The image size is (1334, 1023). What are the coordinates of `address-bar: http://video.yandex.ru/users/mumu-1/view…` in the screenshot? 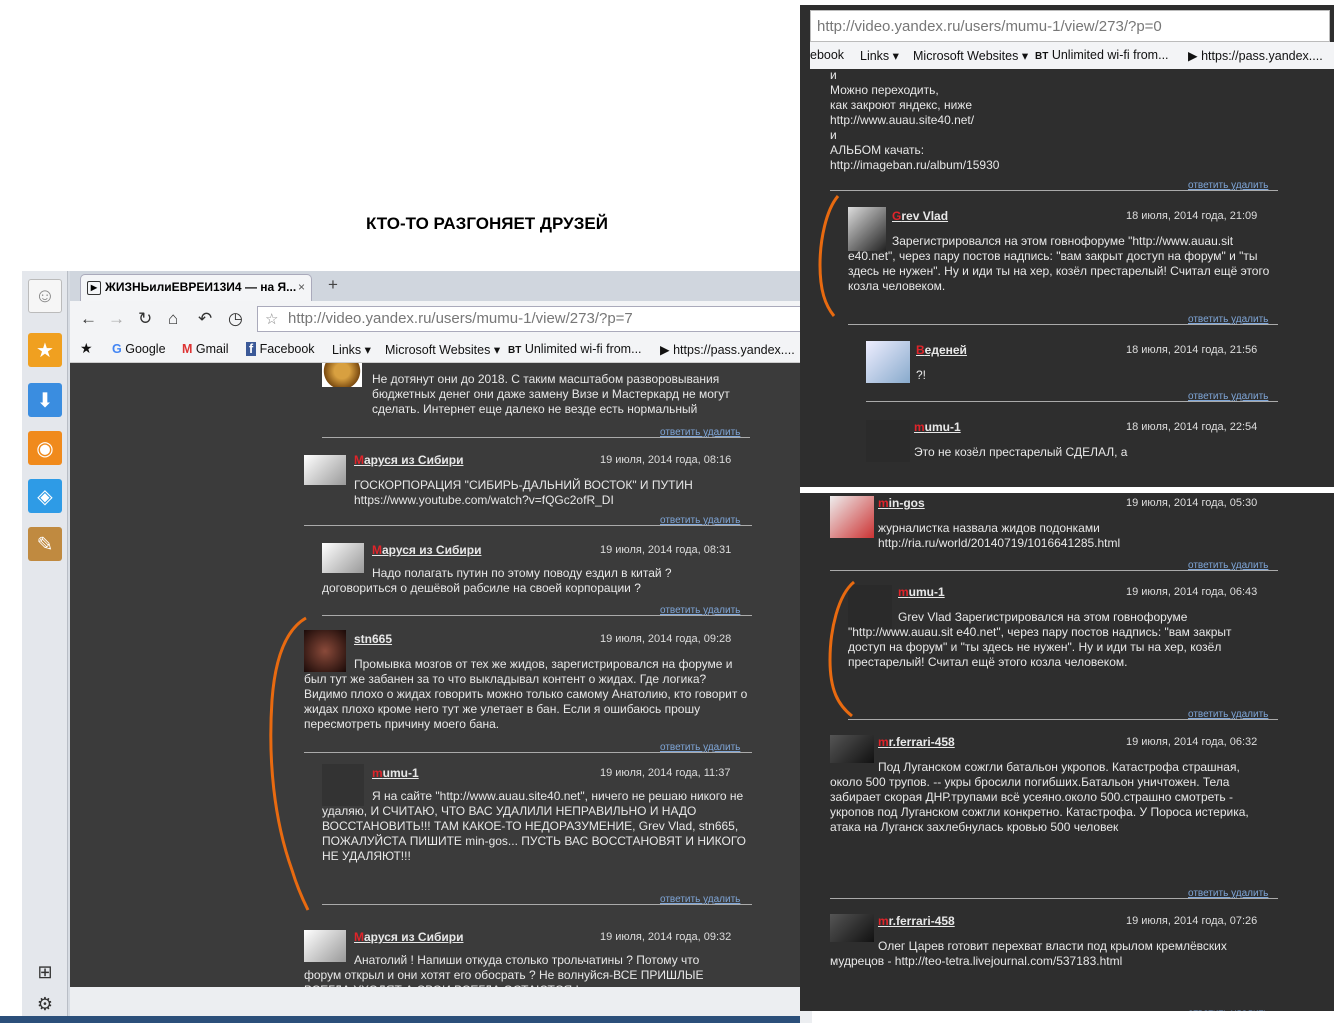 It's located at (1070, 26).